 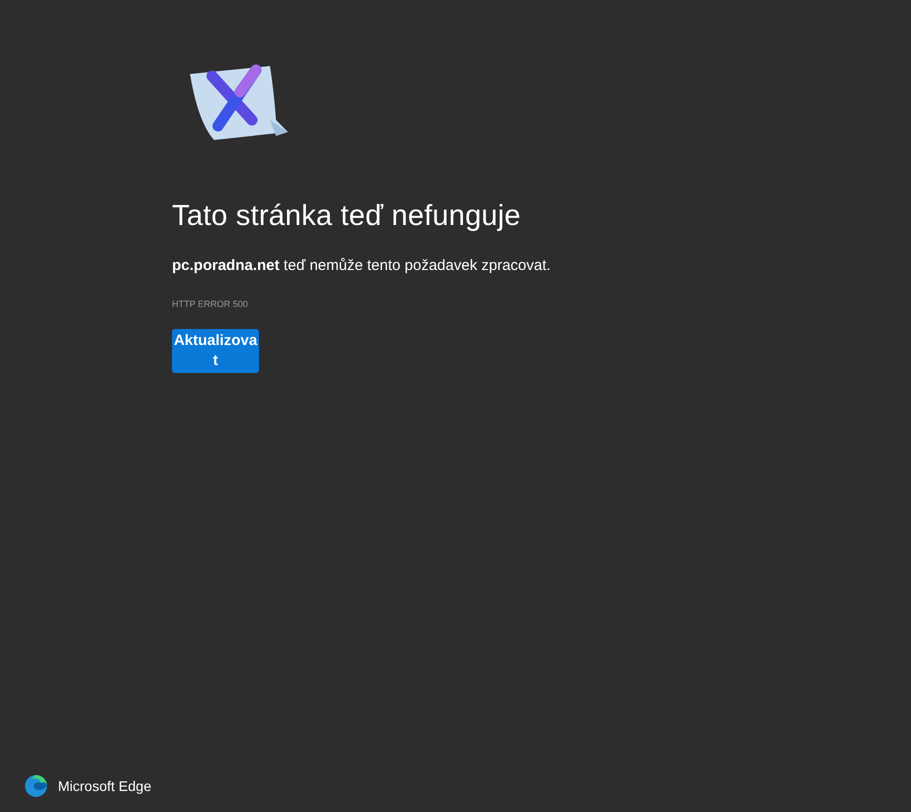 I want to click on reload-button: Aktualizovat, so click(x=215, y=351).